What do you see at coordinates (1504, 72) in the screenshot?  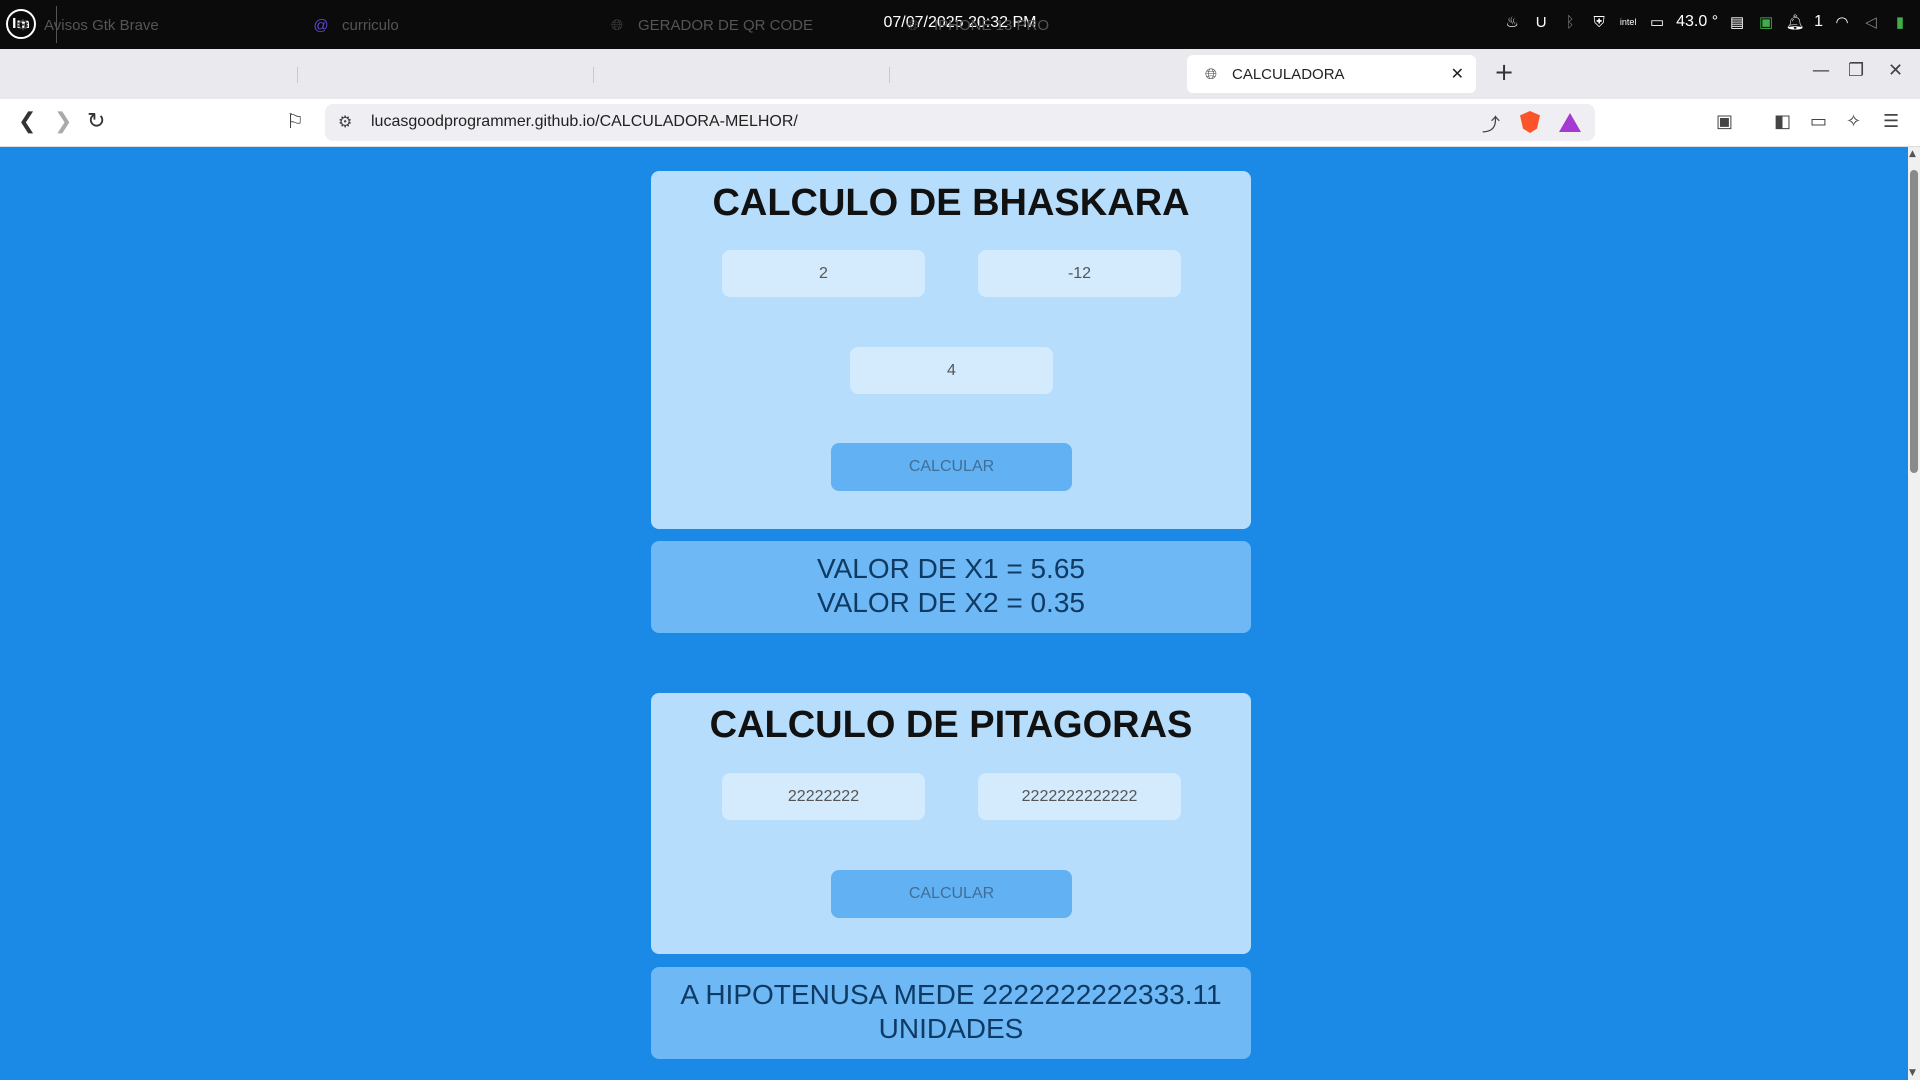 I see `new-tab-button: +` at bounding box center [1504, 72].